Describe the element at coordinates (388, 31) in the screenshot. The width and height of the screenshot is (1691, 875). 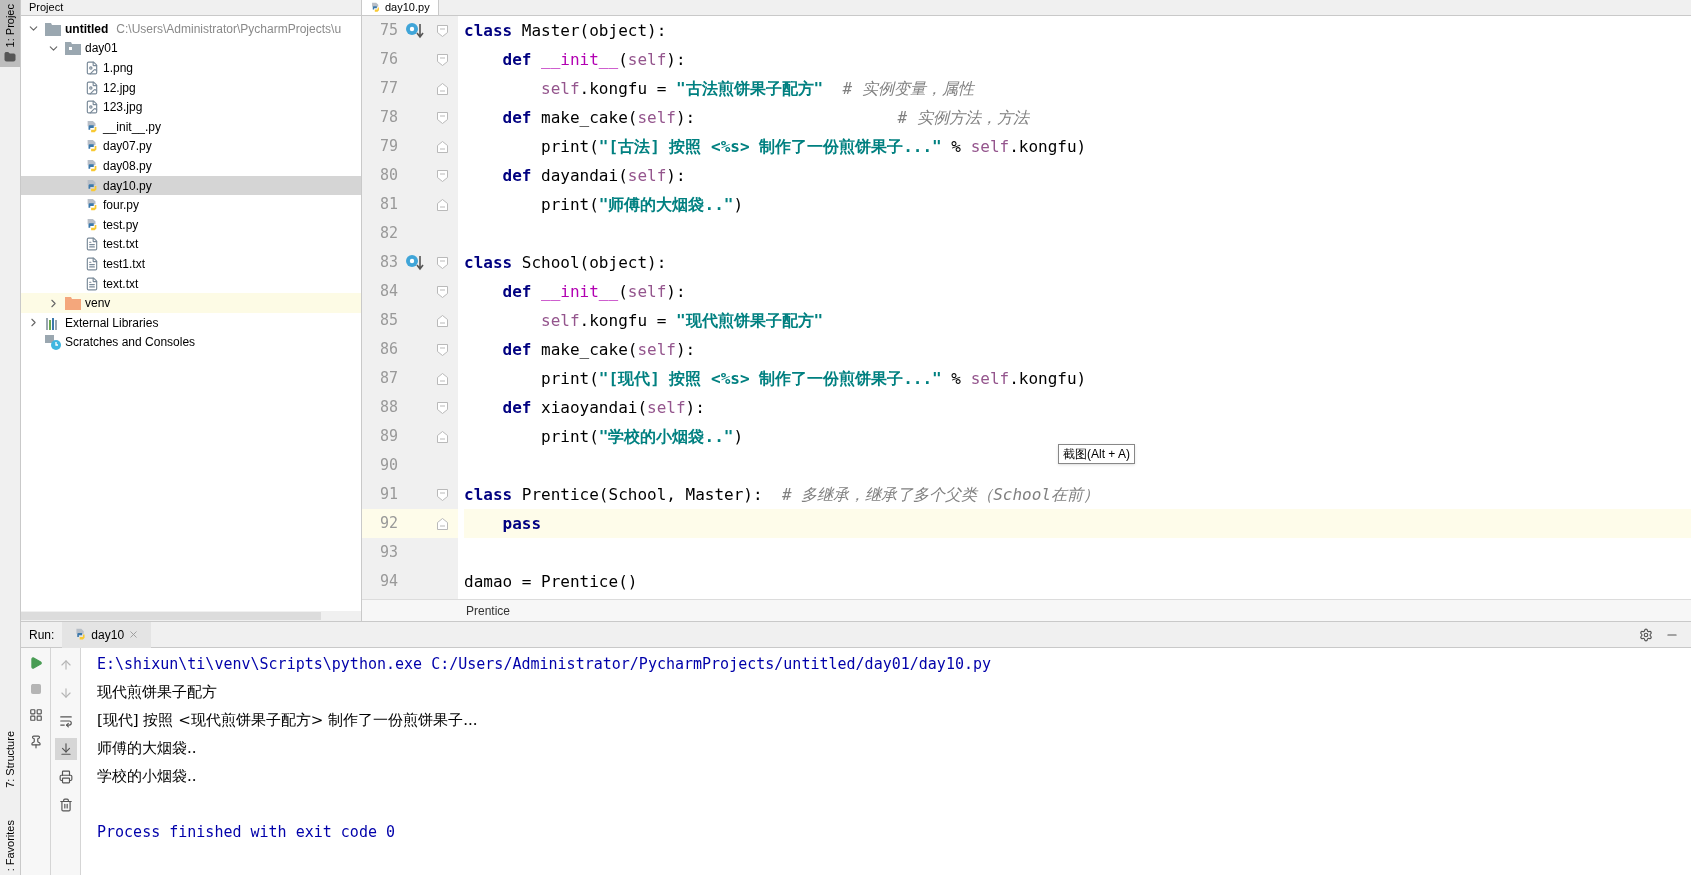
I see `line-number: 75` at that location.